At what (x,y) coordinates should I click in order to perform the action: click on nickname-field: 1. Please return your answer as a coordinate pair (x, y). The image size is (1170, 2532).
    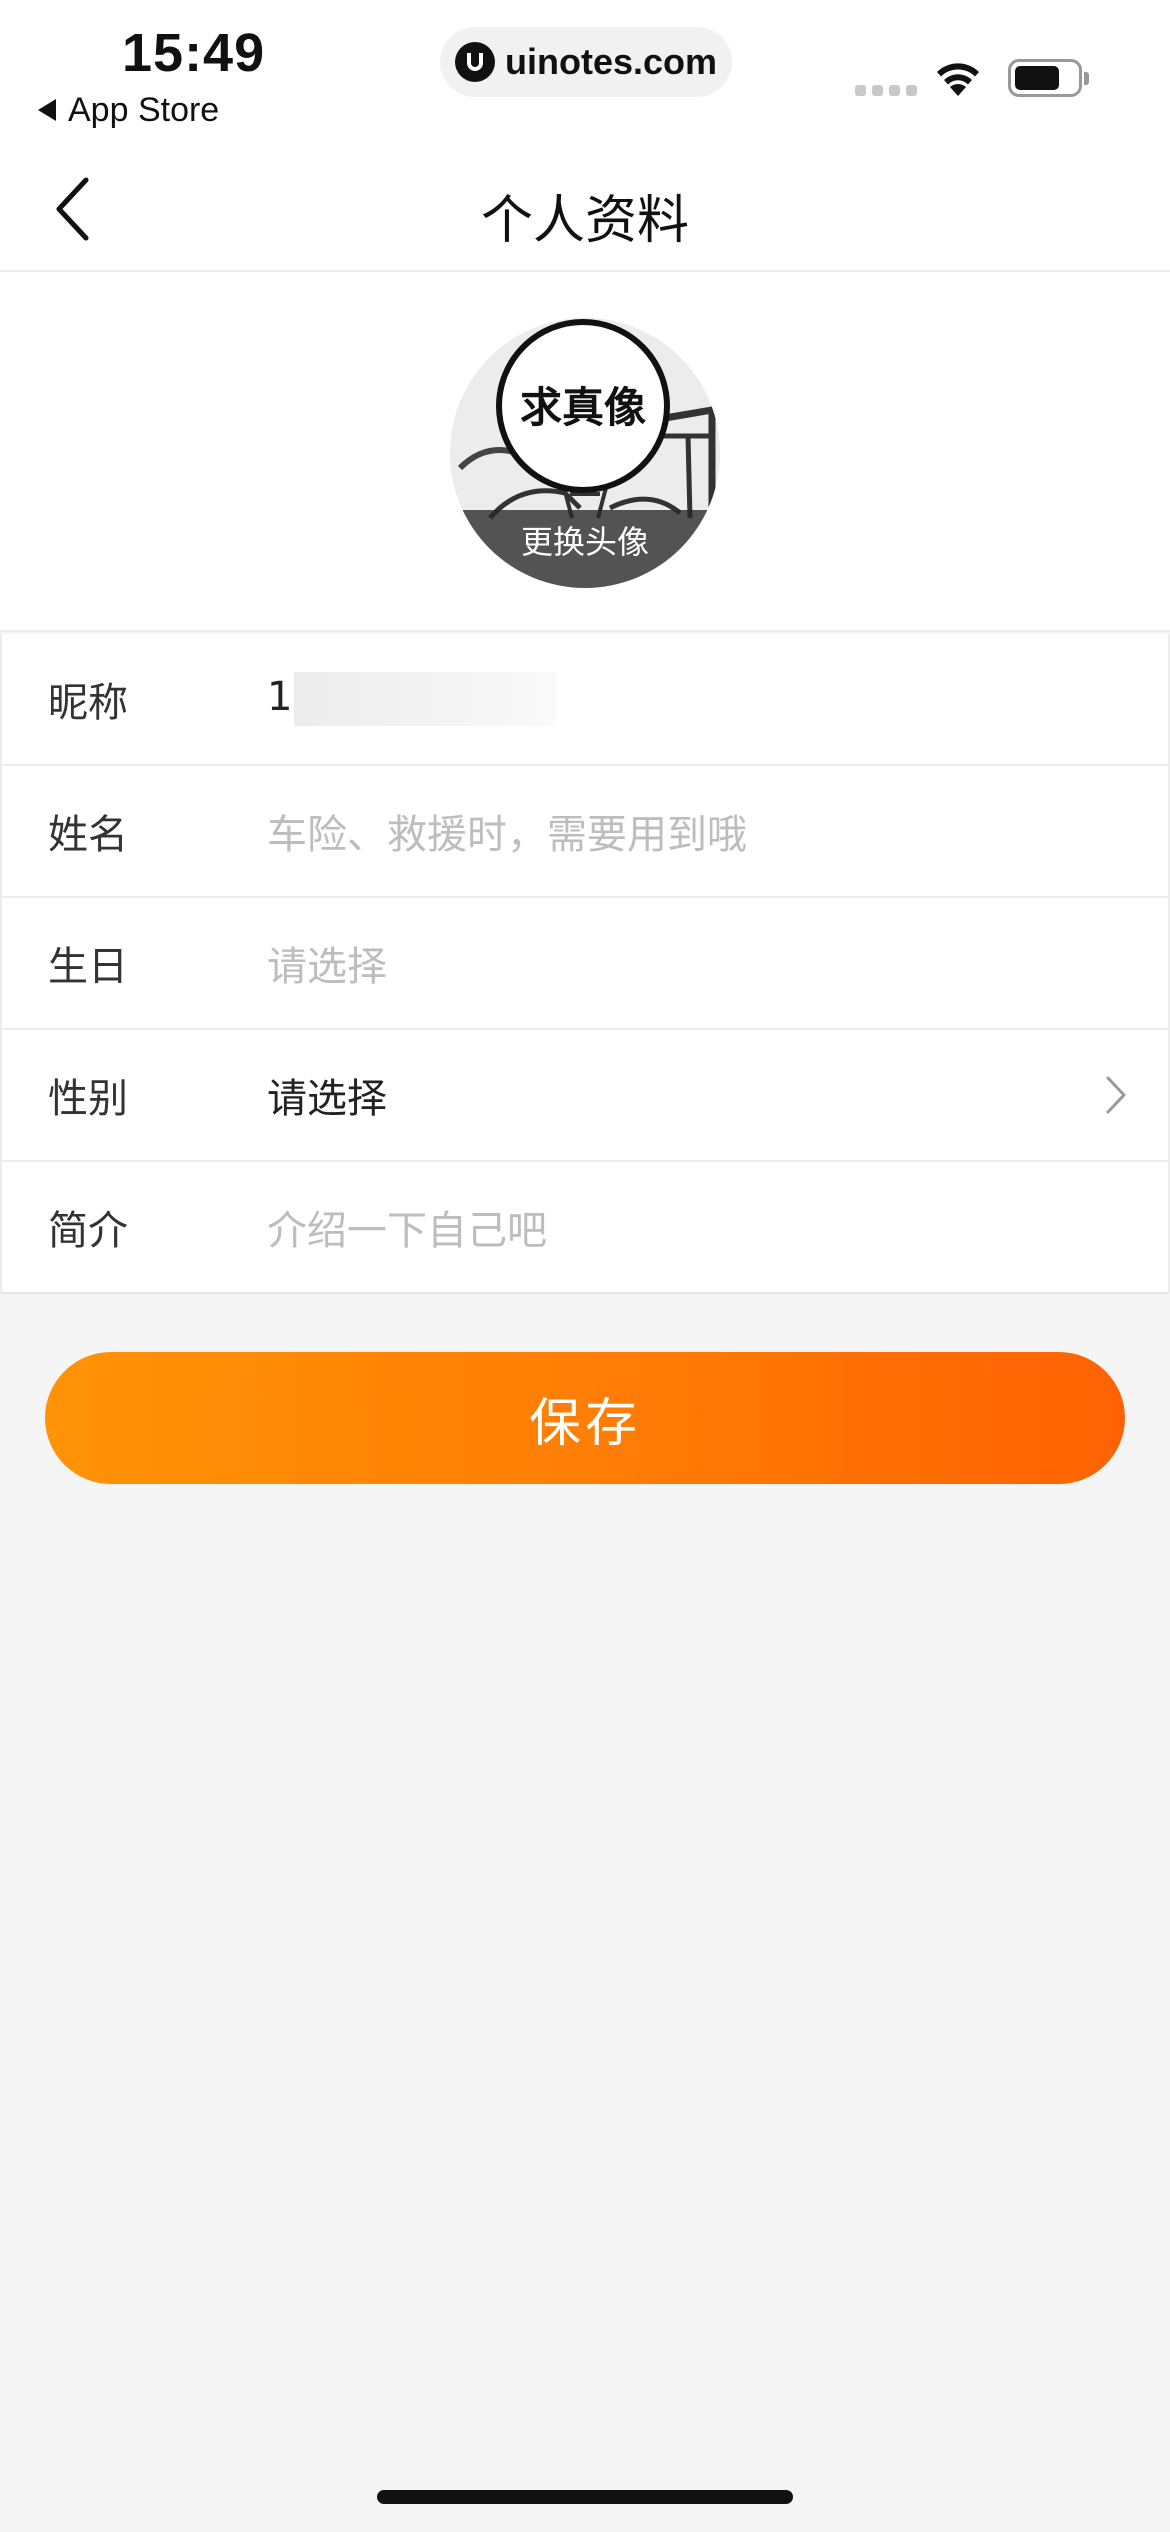
    Looking at the image, I should click on (412, 699).